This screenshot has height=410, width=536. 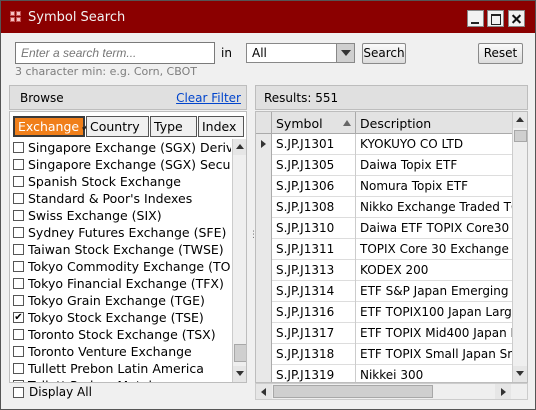 I want to click on scroll-left-icon, so click(x=264, y=391).